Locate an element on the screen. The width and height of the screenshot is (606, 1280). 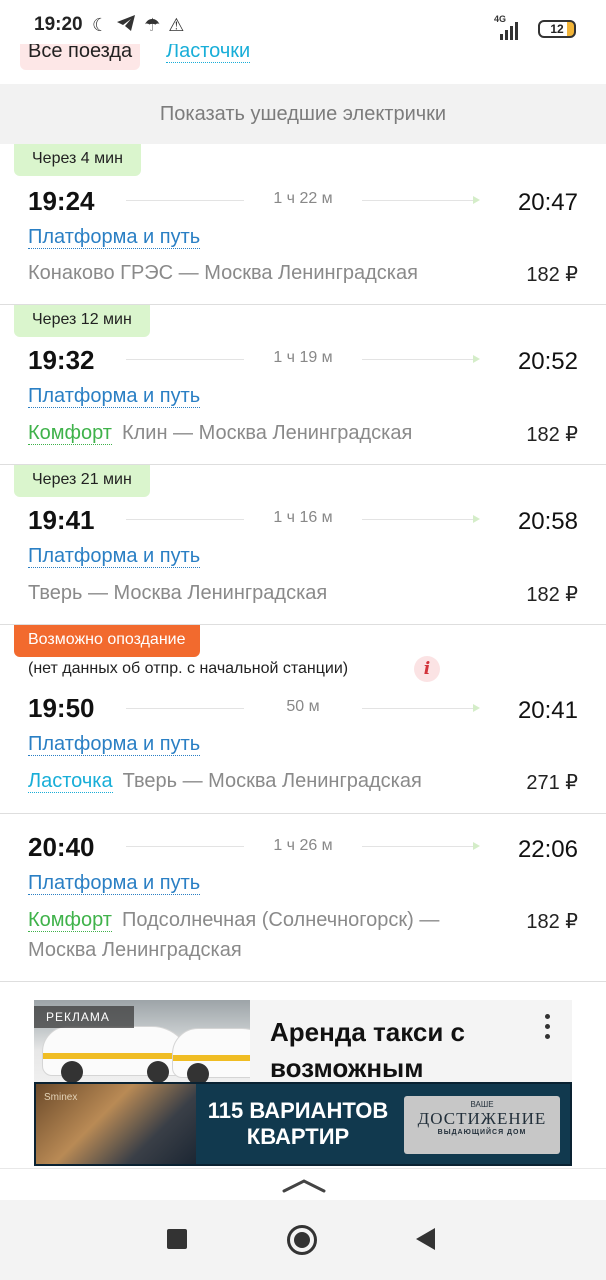
departure-time: 20:40 is located at coordinates (61, 847).